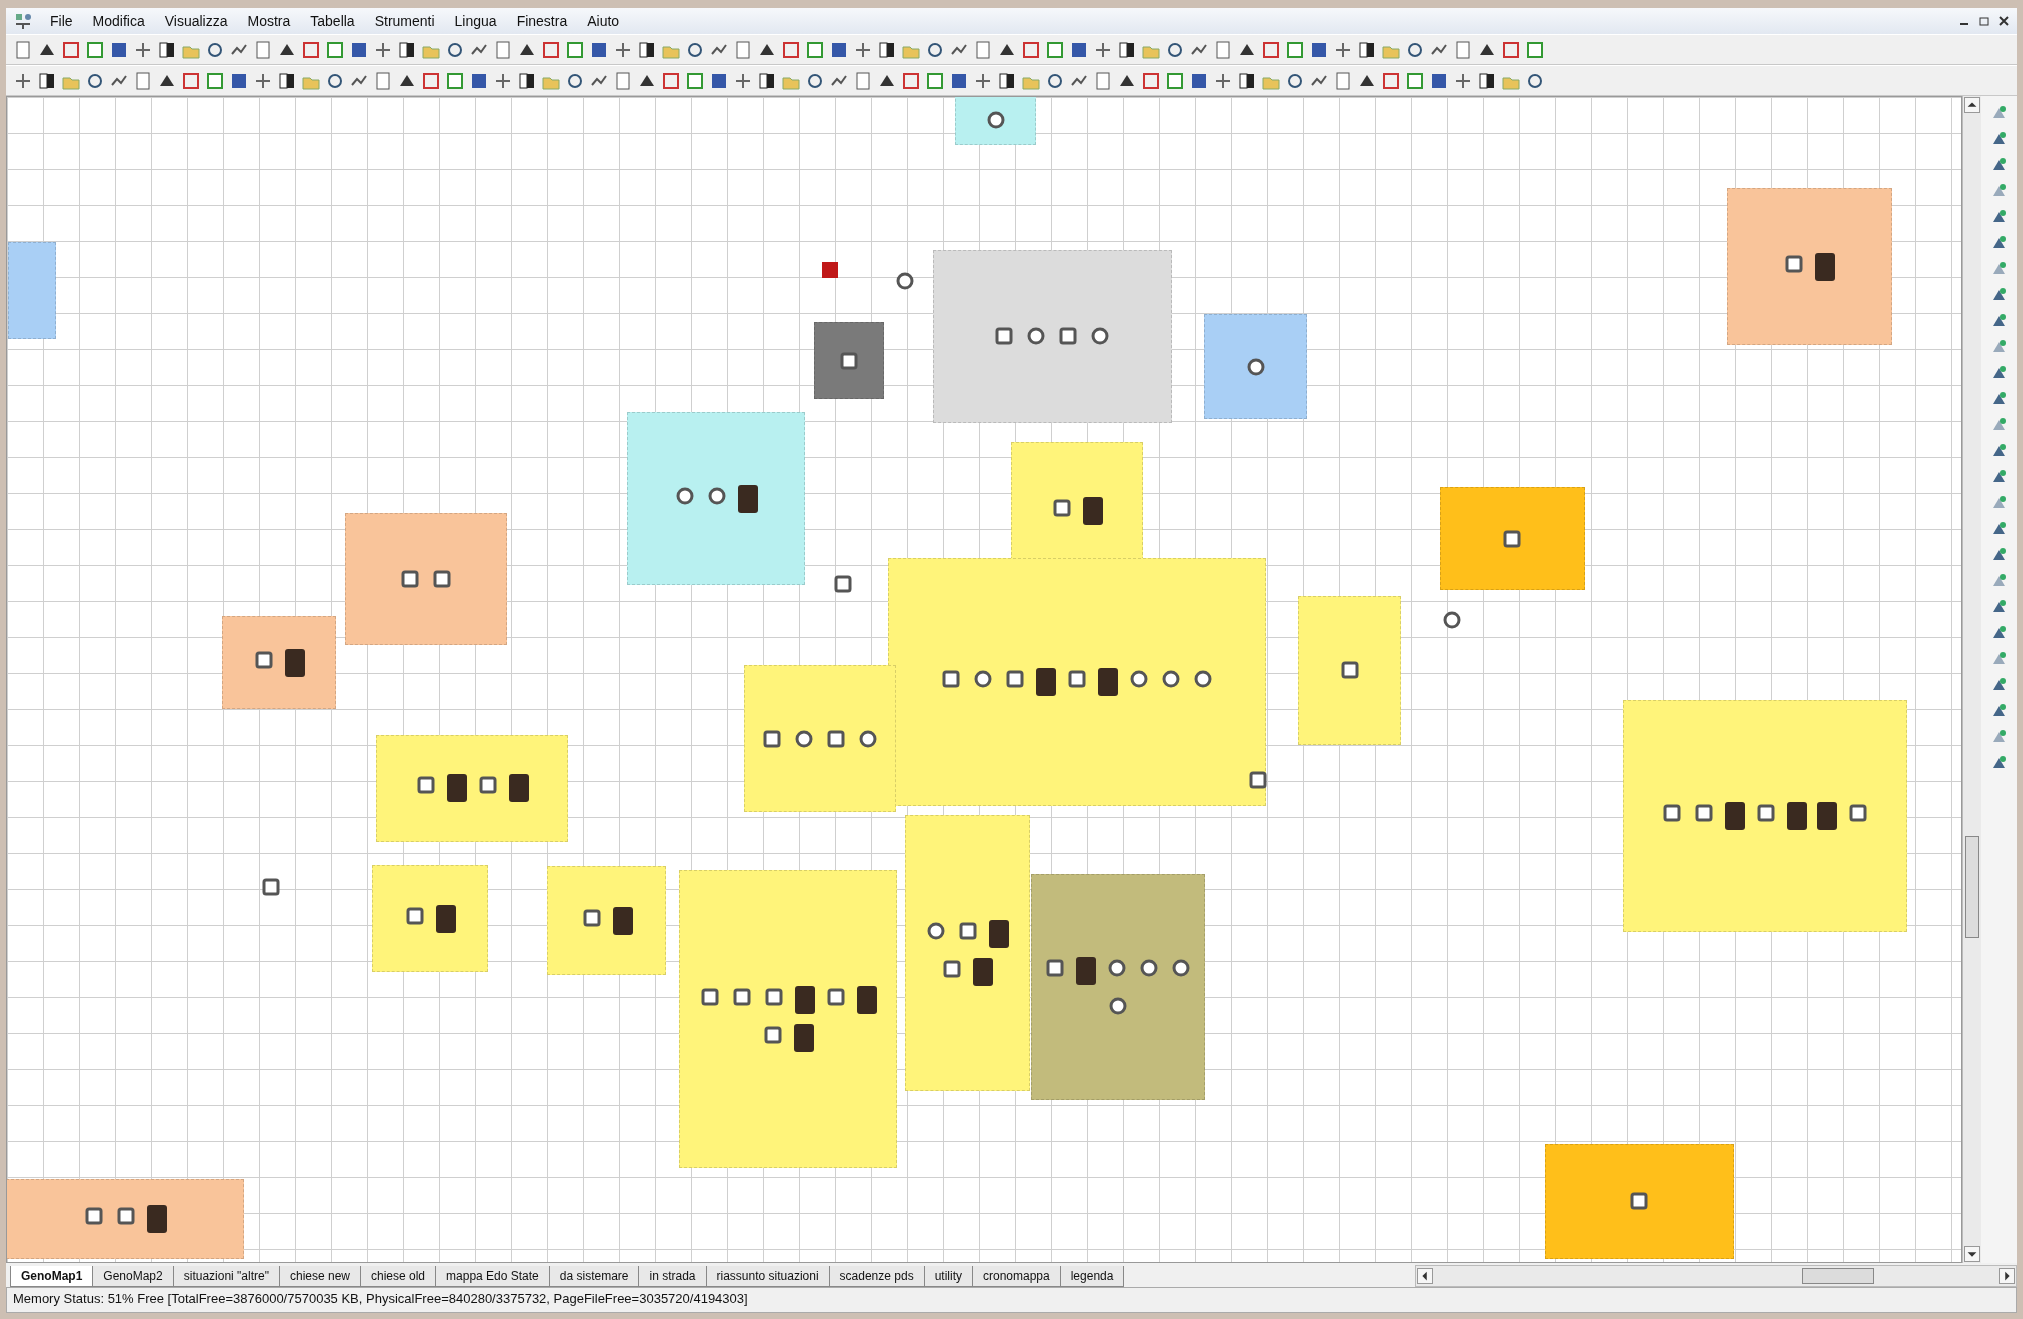  I want to click on menu-item: File, so click(61, 21).